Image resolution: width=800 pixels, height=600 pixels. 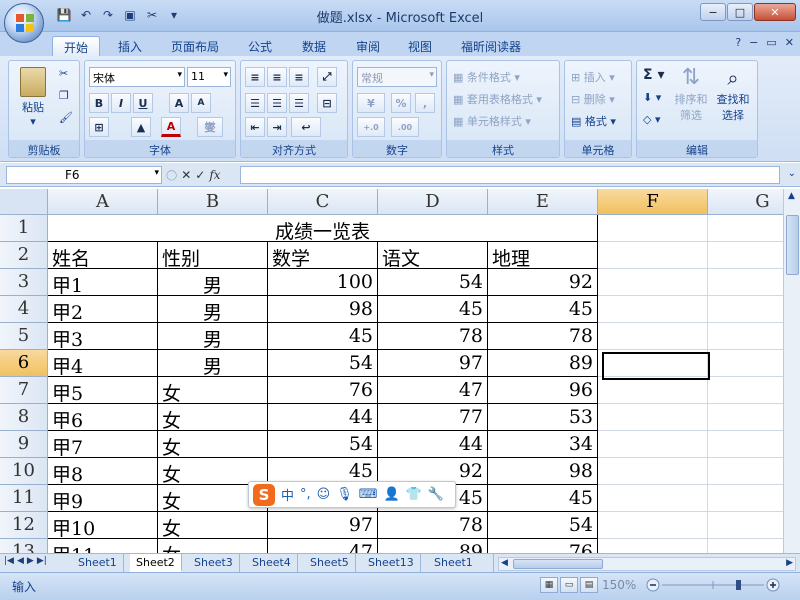 I want to click on table-cell: 甲8, so click(x=103, y=472).